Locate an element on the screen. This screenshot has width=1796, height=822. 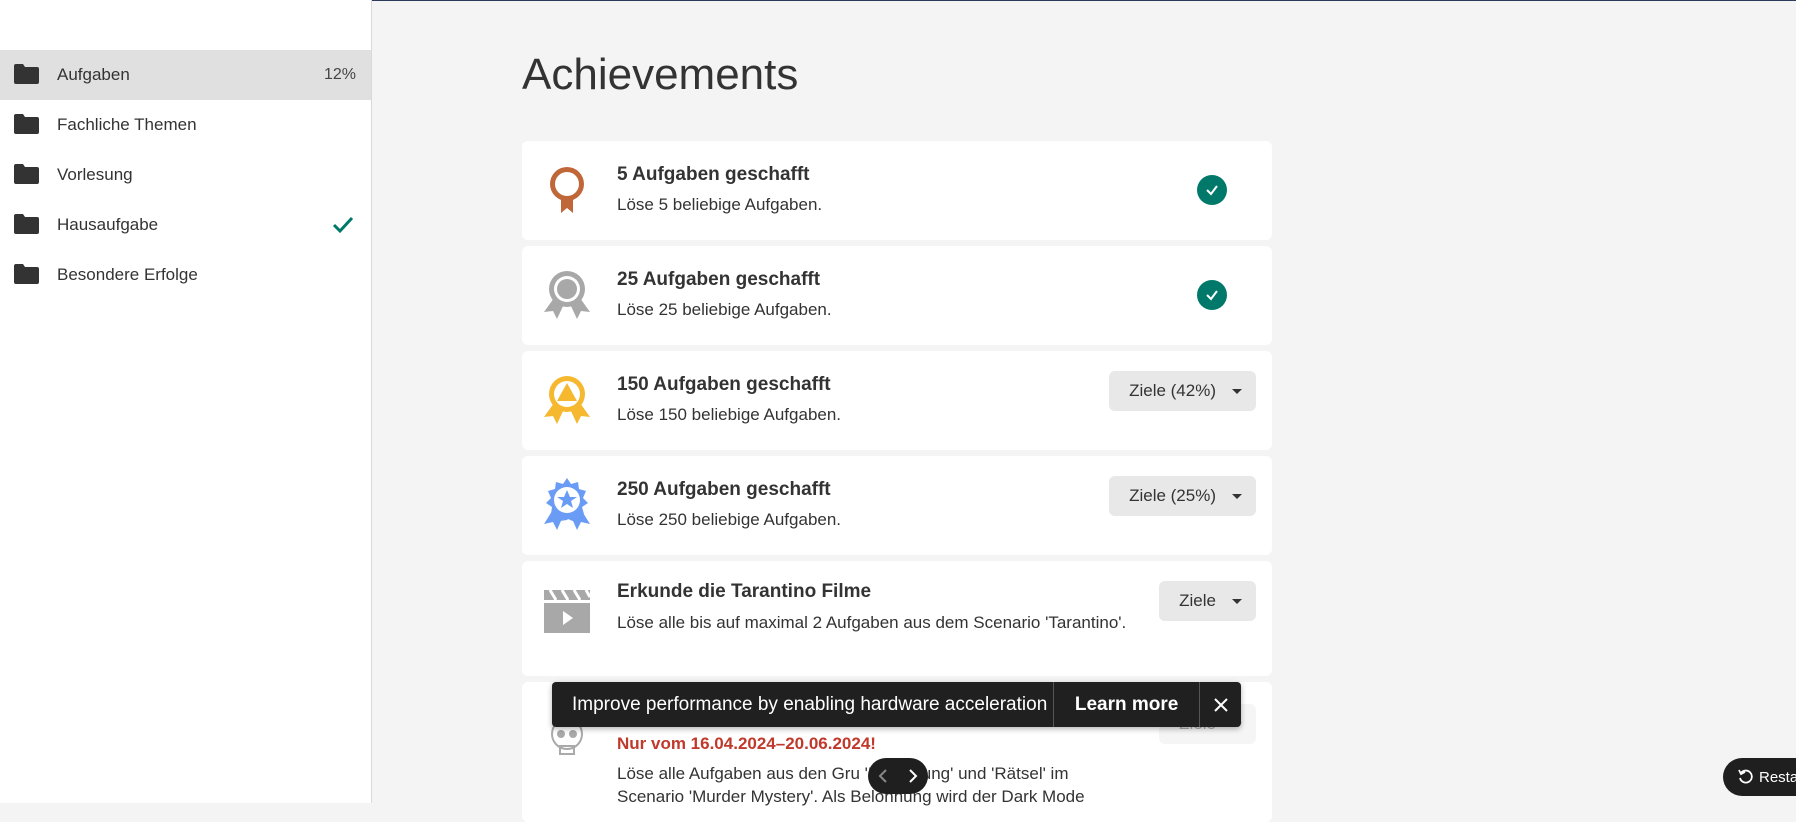
sidebar-item-vorlesung: Vorlesung is located at coordinates (185, 175).